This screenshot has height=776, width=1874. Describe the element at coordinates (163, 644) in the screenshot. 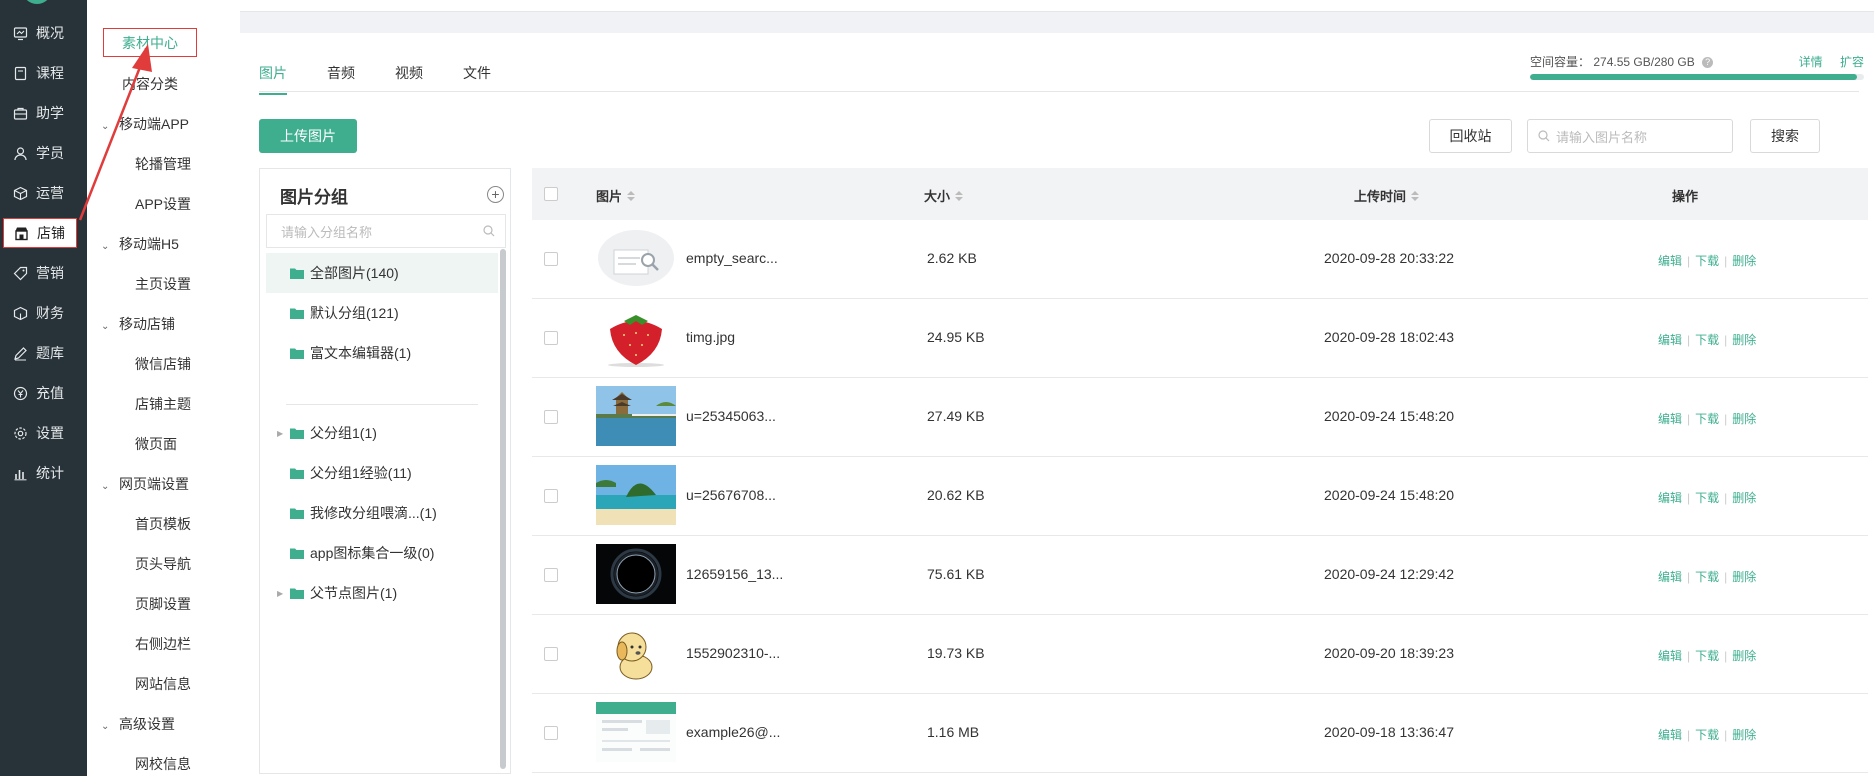

I see `submenu-item-right-sidebar: 右侧边栏` at that location.